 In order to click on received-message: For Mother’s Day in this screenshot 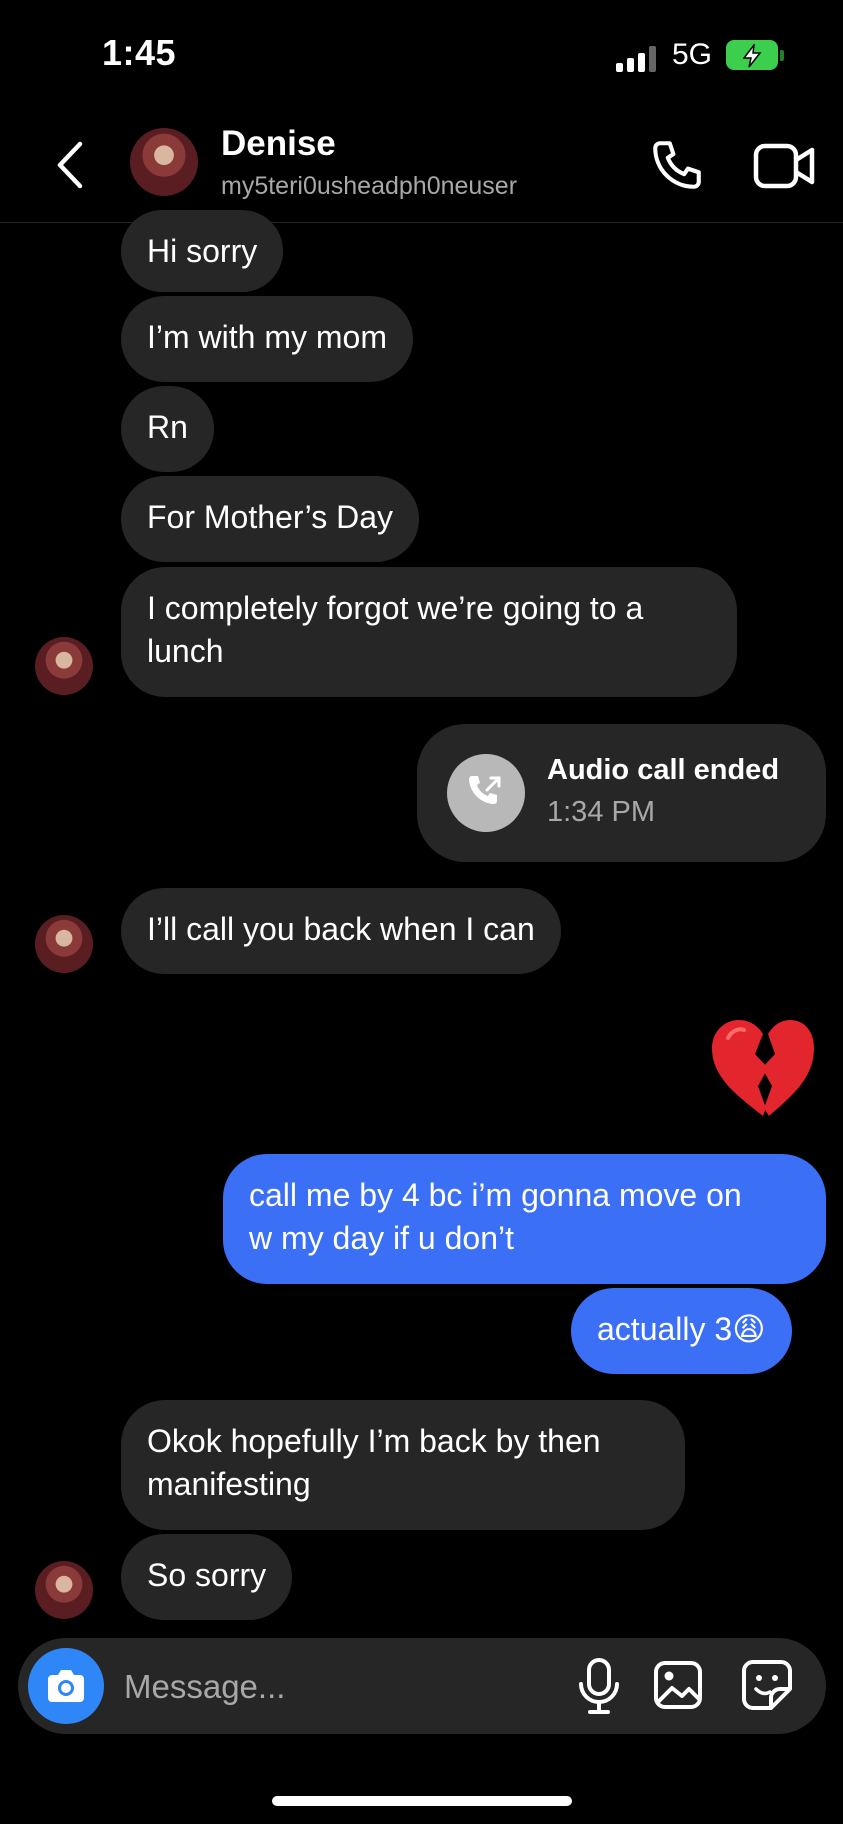, I will do `click(270, 519)`.